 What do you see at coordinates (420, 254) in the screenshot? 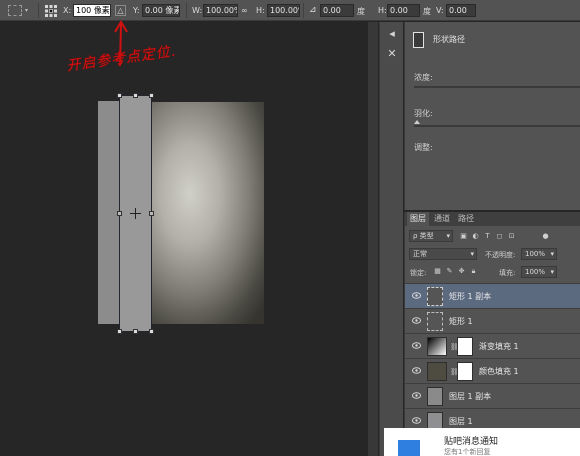
I see `blend-mode-value: 正常` at bounding box center [420, 254].